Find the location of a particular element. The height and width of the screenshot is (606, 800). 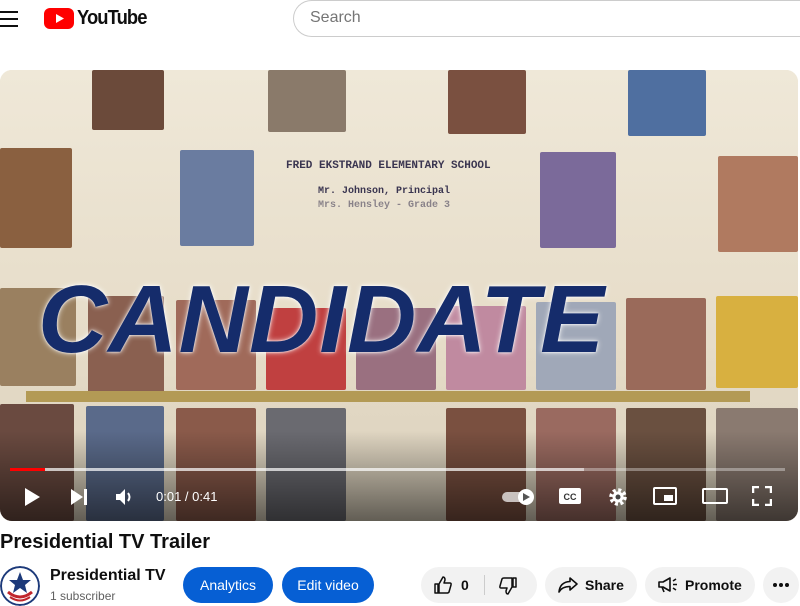

share-button: Share is located at coordinates (591, 585).